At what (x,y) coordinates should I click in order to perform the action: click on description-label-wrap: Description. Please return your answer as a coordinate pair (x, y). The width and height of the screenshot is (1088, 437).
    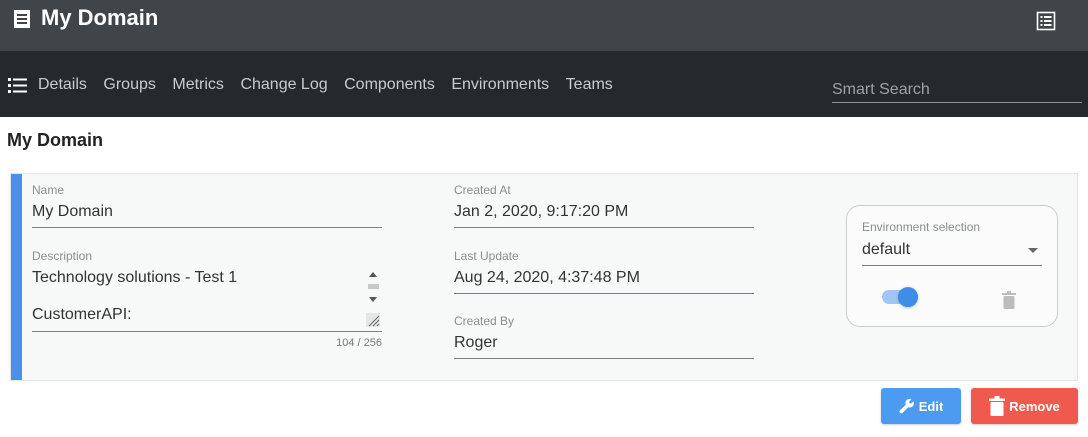
    Looking at the image, I should click on (207, 256).